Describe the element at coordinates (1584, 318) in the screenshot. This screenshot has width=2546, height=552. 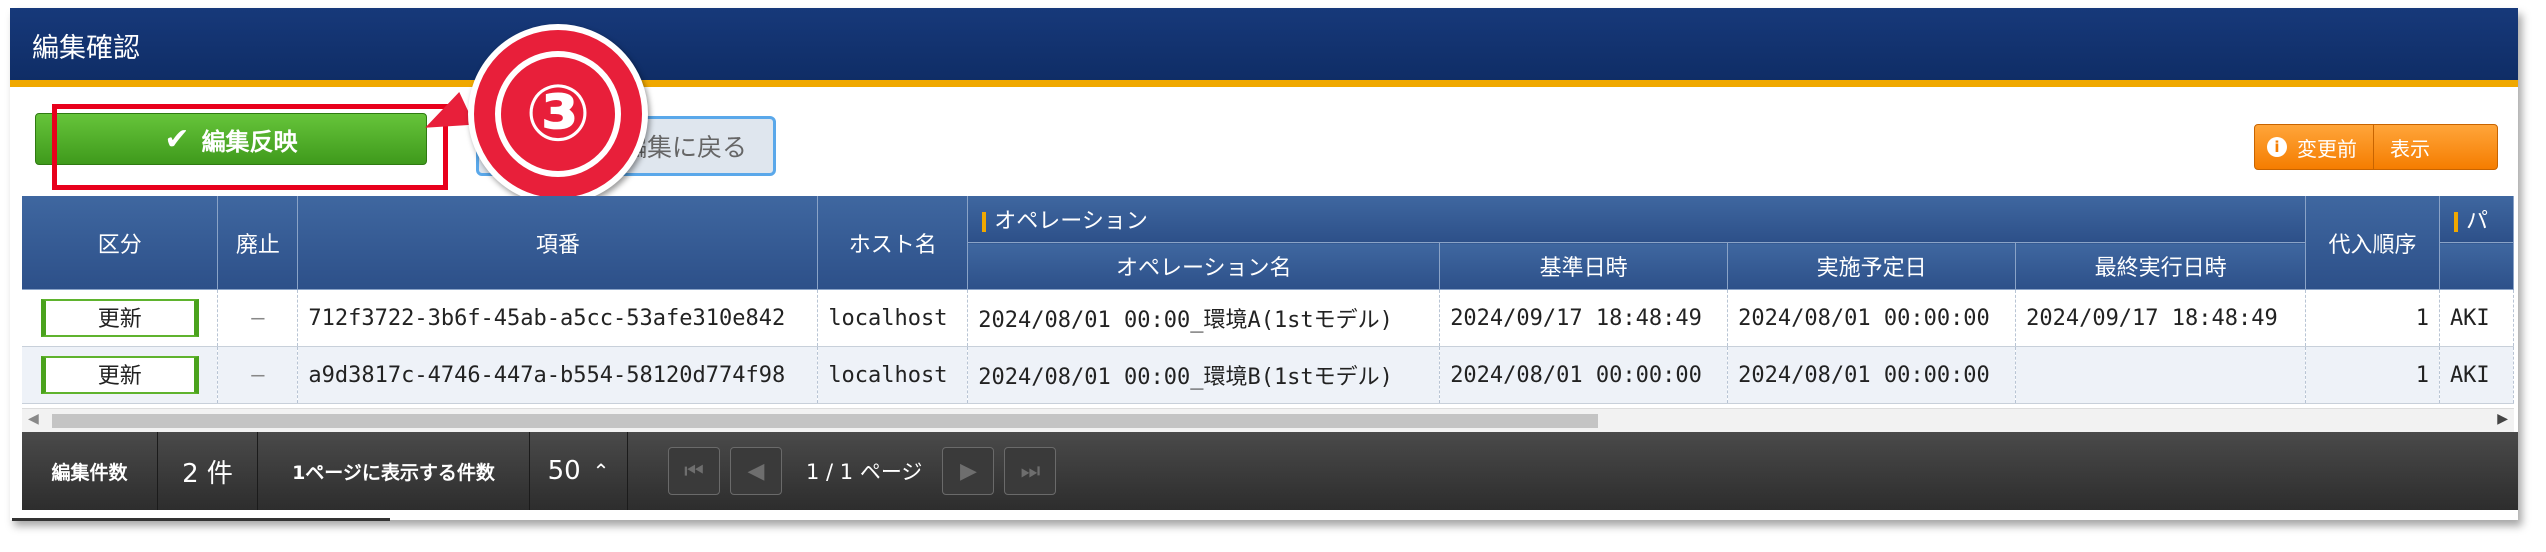
I see `base-datetime-cell: 2024/09/17 18:48:49` at that location.